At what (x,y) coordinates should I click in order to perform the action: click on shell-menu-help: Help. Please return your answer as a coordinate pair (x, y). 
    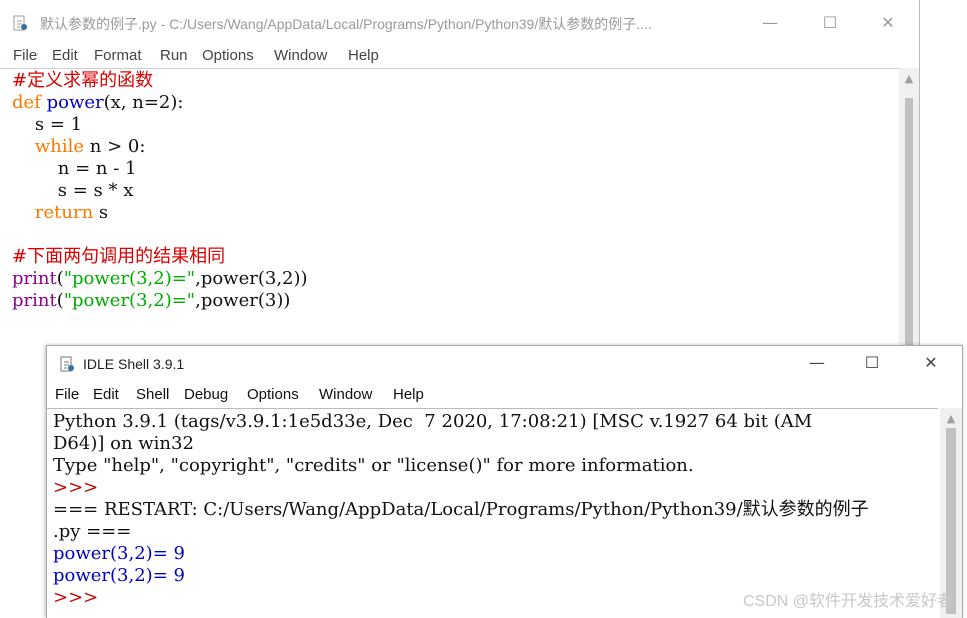
    Looking at the image, I should click on (408, 394).